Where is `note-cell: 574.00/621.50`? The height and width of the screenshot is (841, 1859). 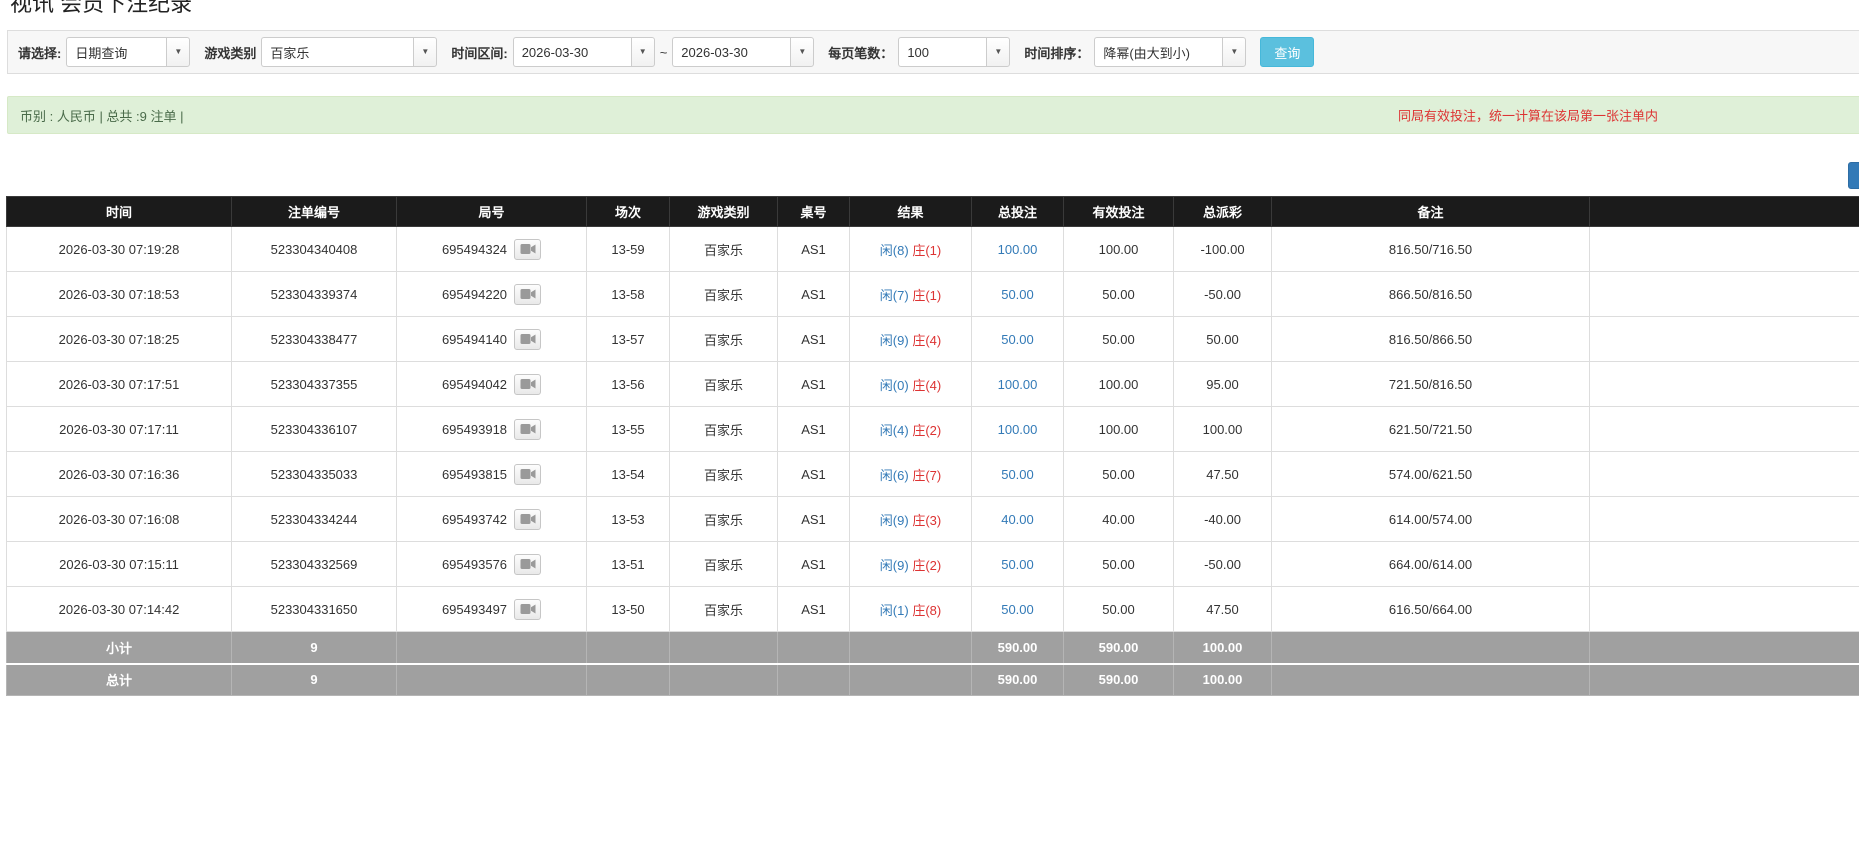
note-cell: 574.00/621.50 is located at coordinates (1430, 474).